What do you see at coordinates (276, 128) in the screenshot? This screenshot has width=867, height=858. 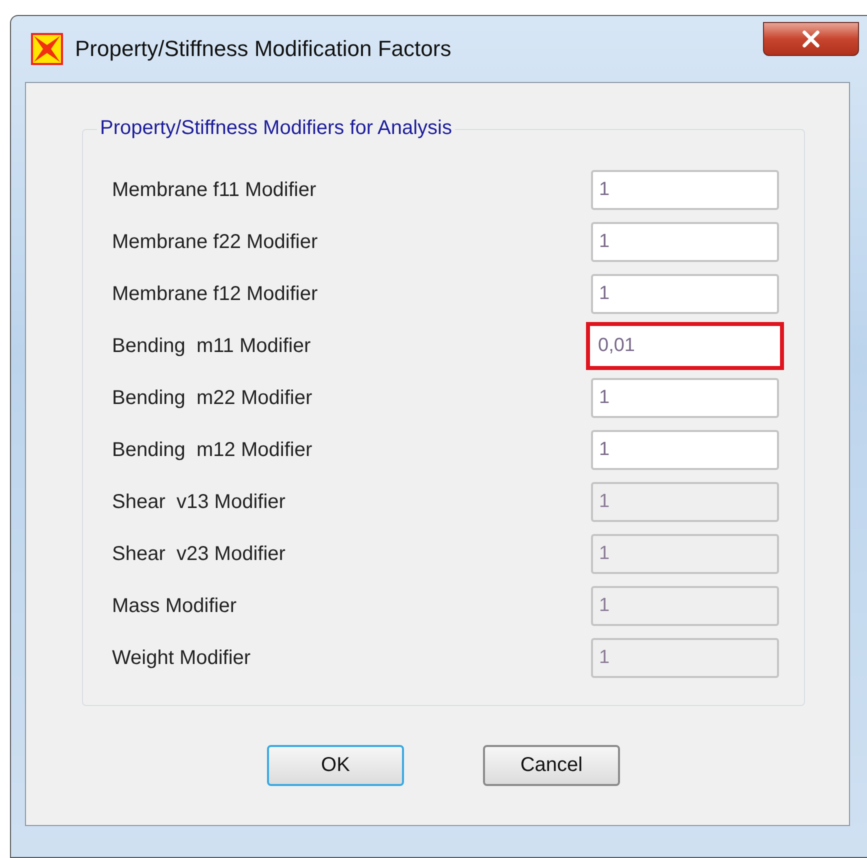 I see `group-title: Property/Stiffness Modifiers for Analysis` at bounding box center [276, 128].